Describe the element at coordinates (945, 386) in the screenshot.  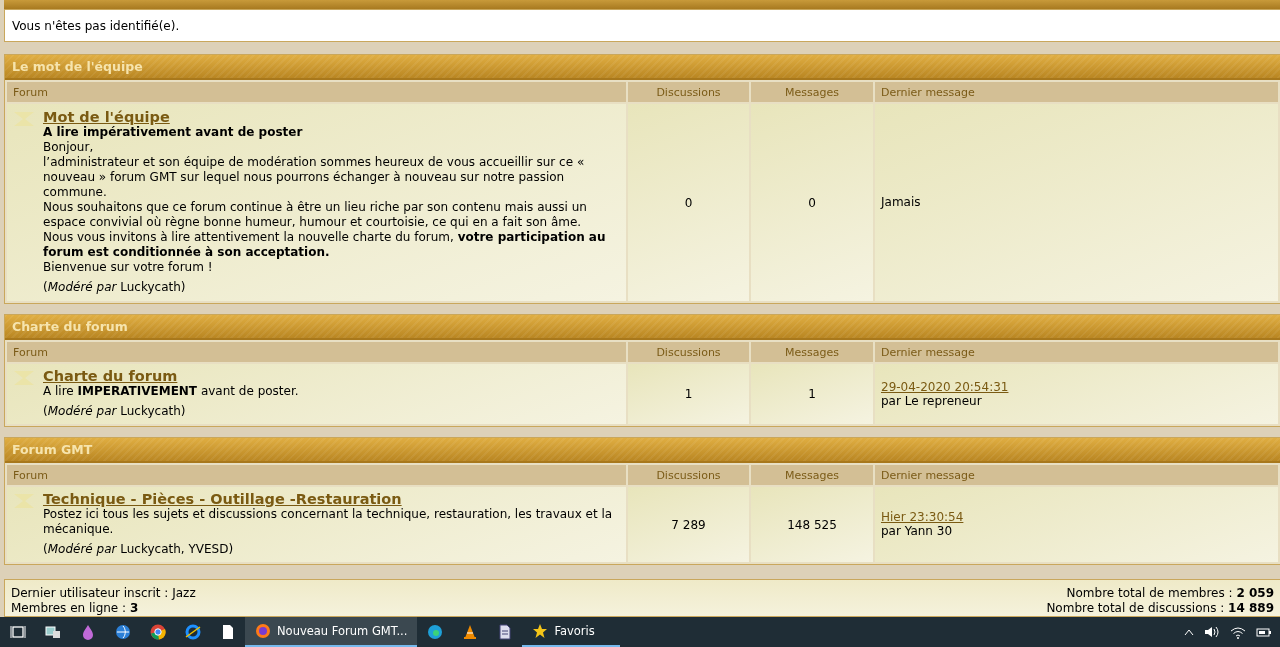
I see `last-post-link: 29-04-2020 20:54:31` at that location.